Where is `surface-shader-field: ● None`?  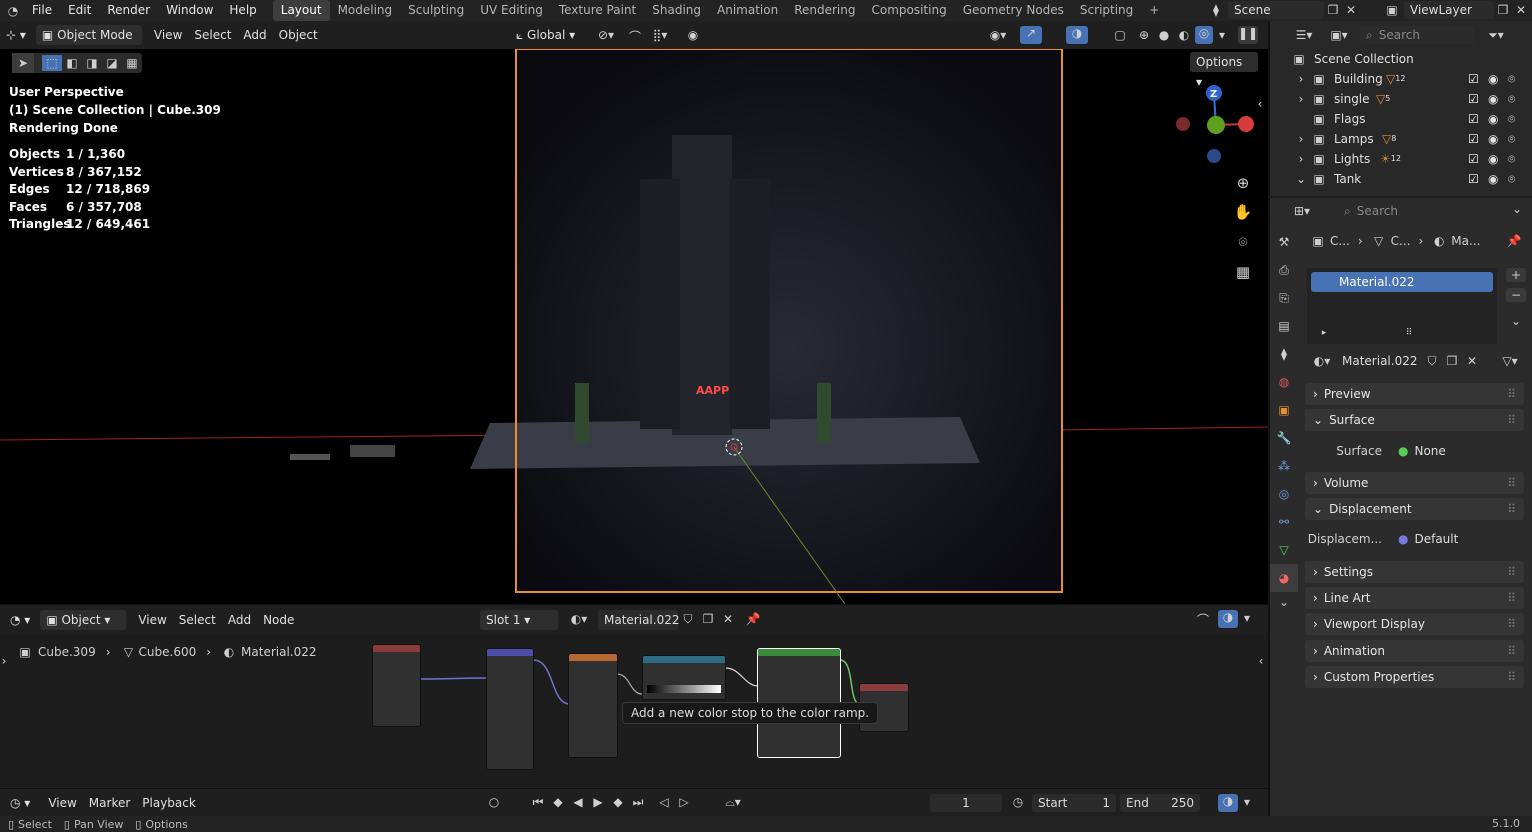 surface-shader-field: ● None is located at coordinates (1442, 451).